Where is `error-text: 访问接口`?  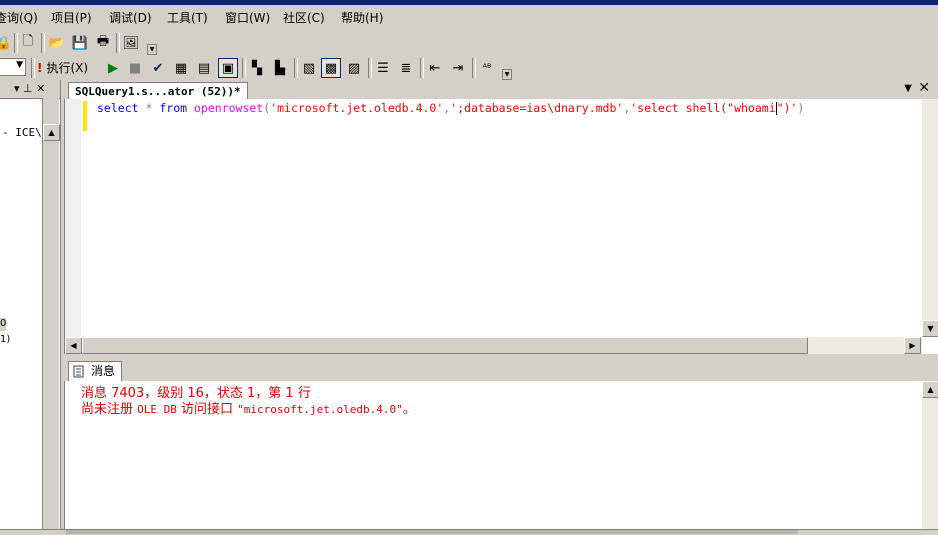 error-text: 访问接口 is located at coordinates (207, 409).